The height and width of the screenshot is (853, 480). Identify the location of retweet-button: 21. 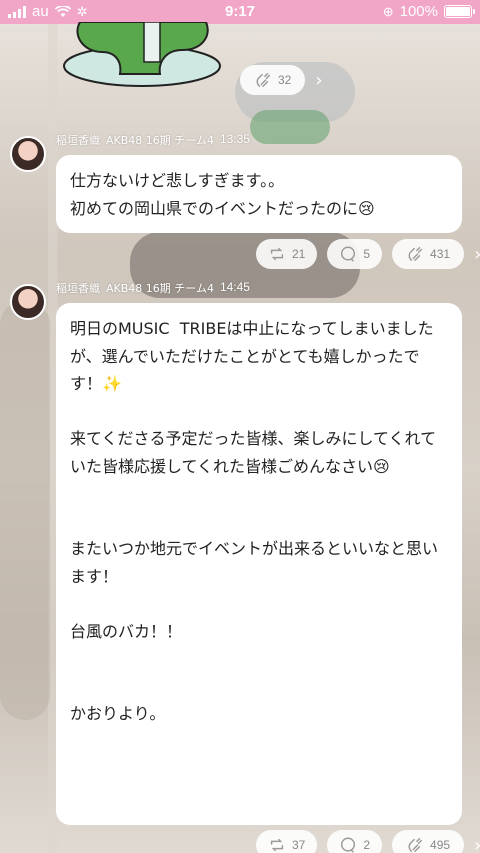
(287, 254).